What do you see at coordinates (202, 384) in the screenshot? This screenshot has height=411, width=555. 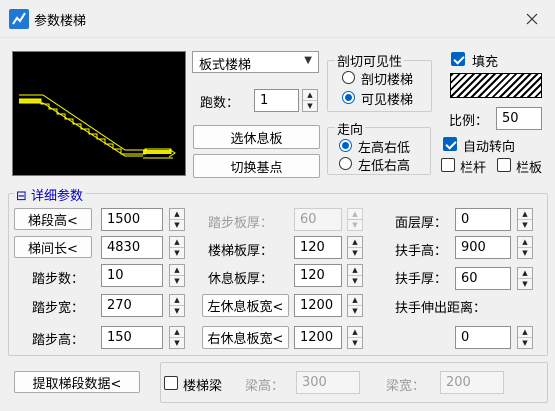 I see `stair-beam-label: 楼梯梁` at bounding box center [202, 384].